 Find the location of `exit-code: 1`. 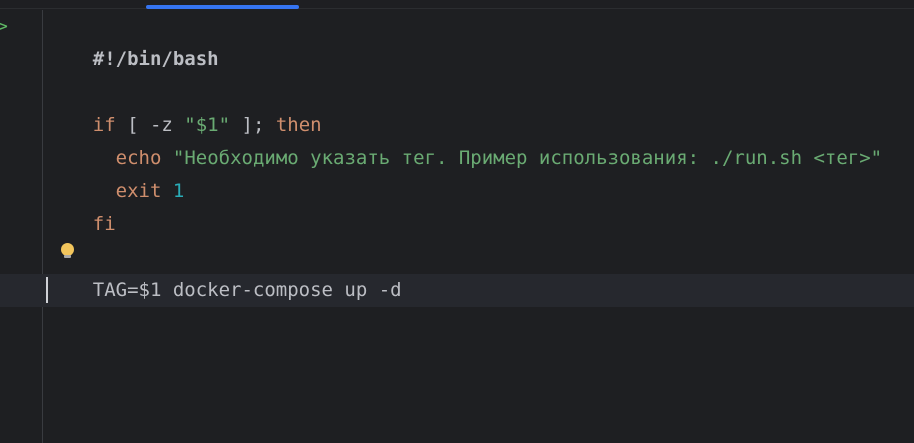

exit-code: 1 is located at coordinates (178, 191).